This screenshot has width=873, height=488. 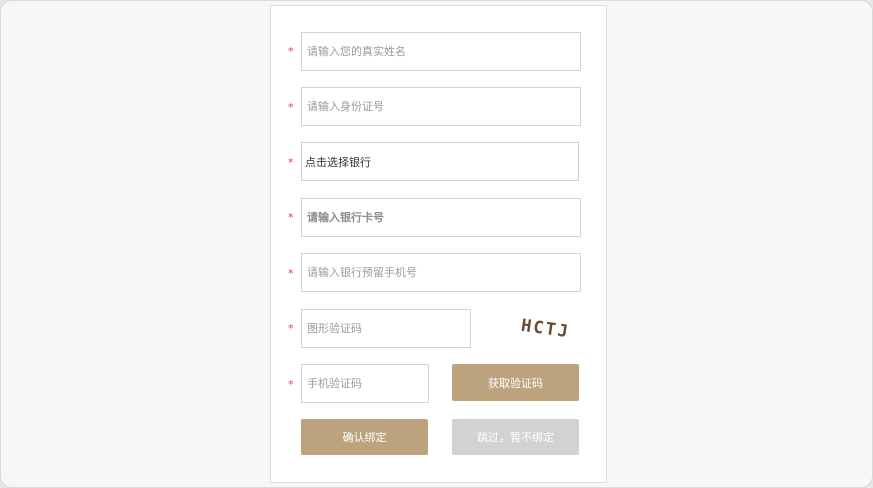 I want to click on sms-code-input, so click(x=365, y=383).